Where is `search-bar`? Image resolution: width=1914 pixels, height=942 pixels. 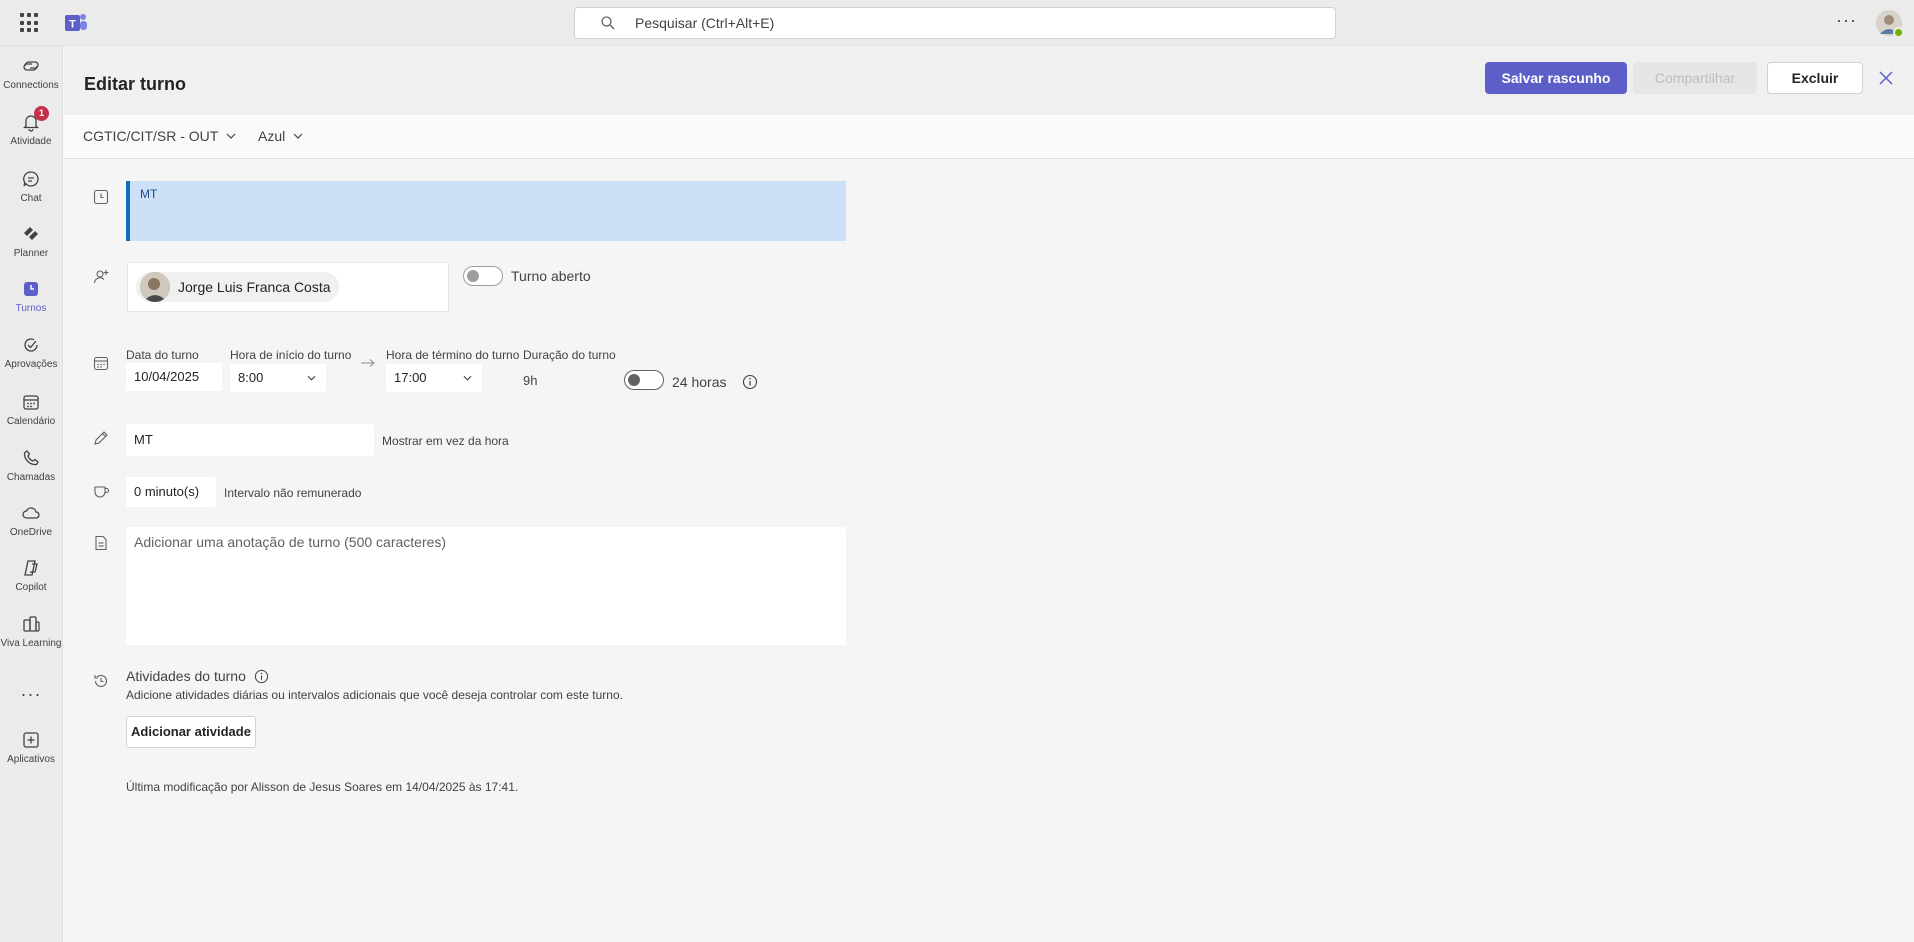 search-bar is located at coordinates (955, 23).